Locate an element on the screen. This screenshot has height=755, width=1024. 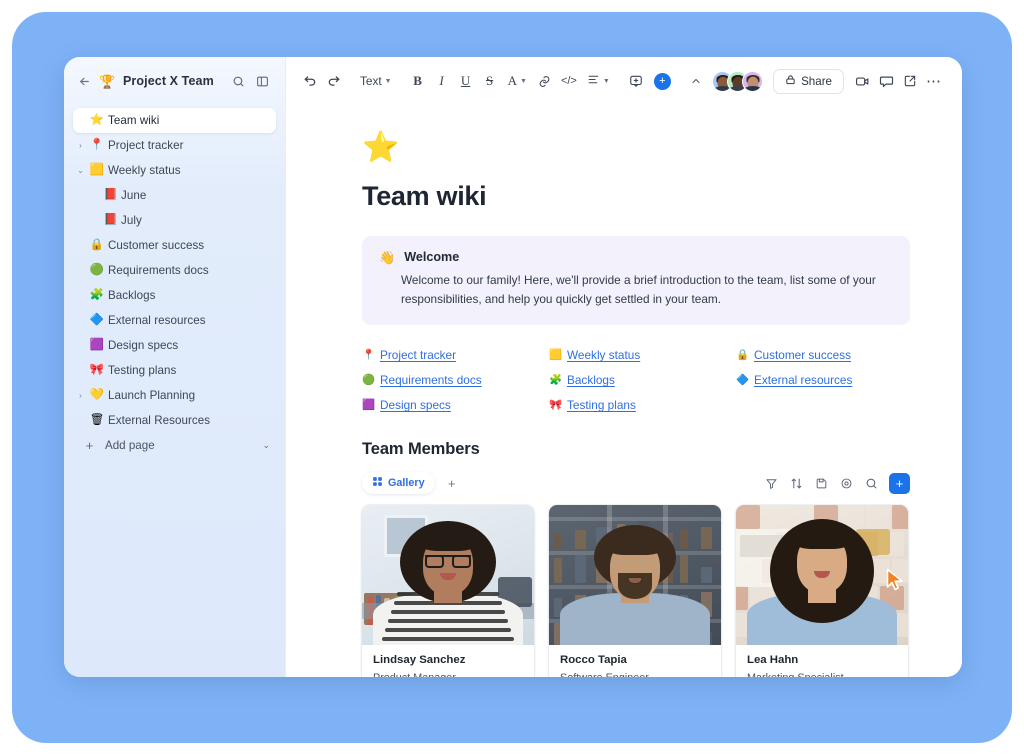
align-button: ▼ is located at coordinates (598, 81).